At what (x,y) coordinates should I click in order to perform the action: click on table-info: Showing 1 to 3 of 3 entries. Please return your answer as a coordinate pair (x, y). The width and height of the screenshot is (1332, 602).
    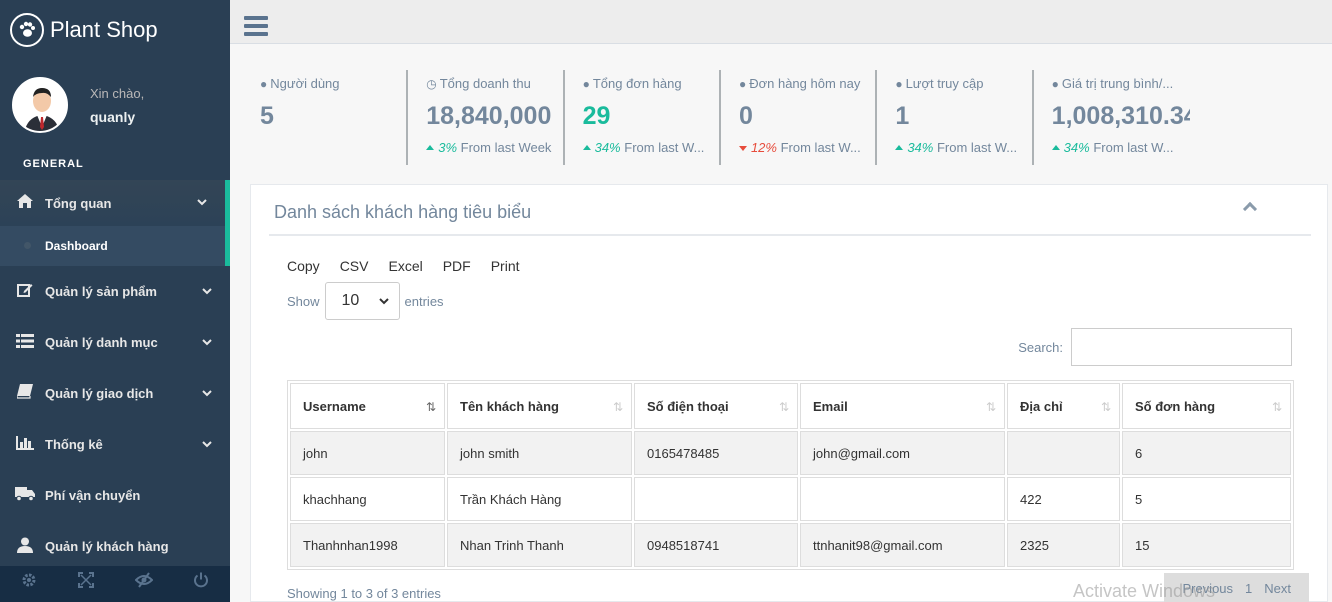
    Looking at the image, I should click on (364, 593).